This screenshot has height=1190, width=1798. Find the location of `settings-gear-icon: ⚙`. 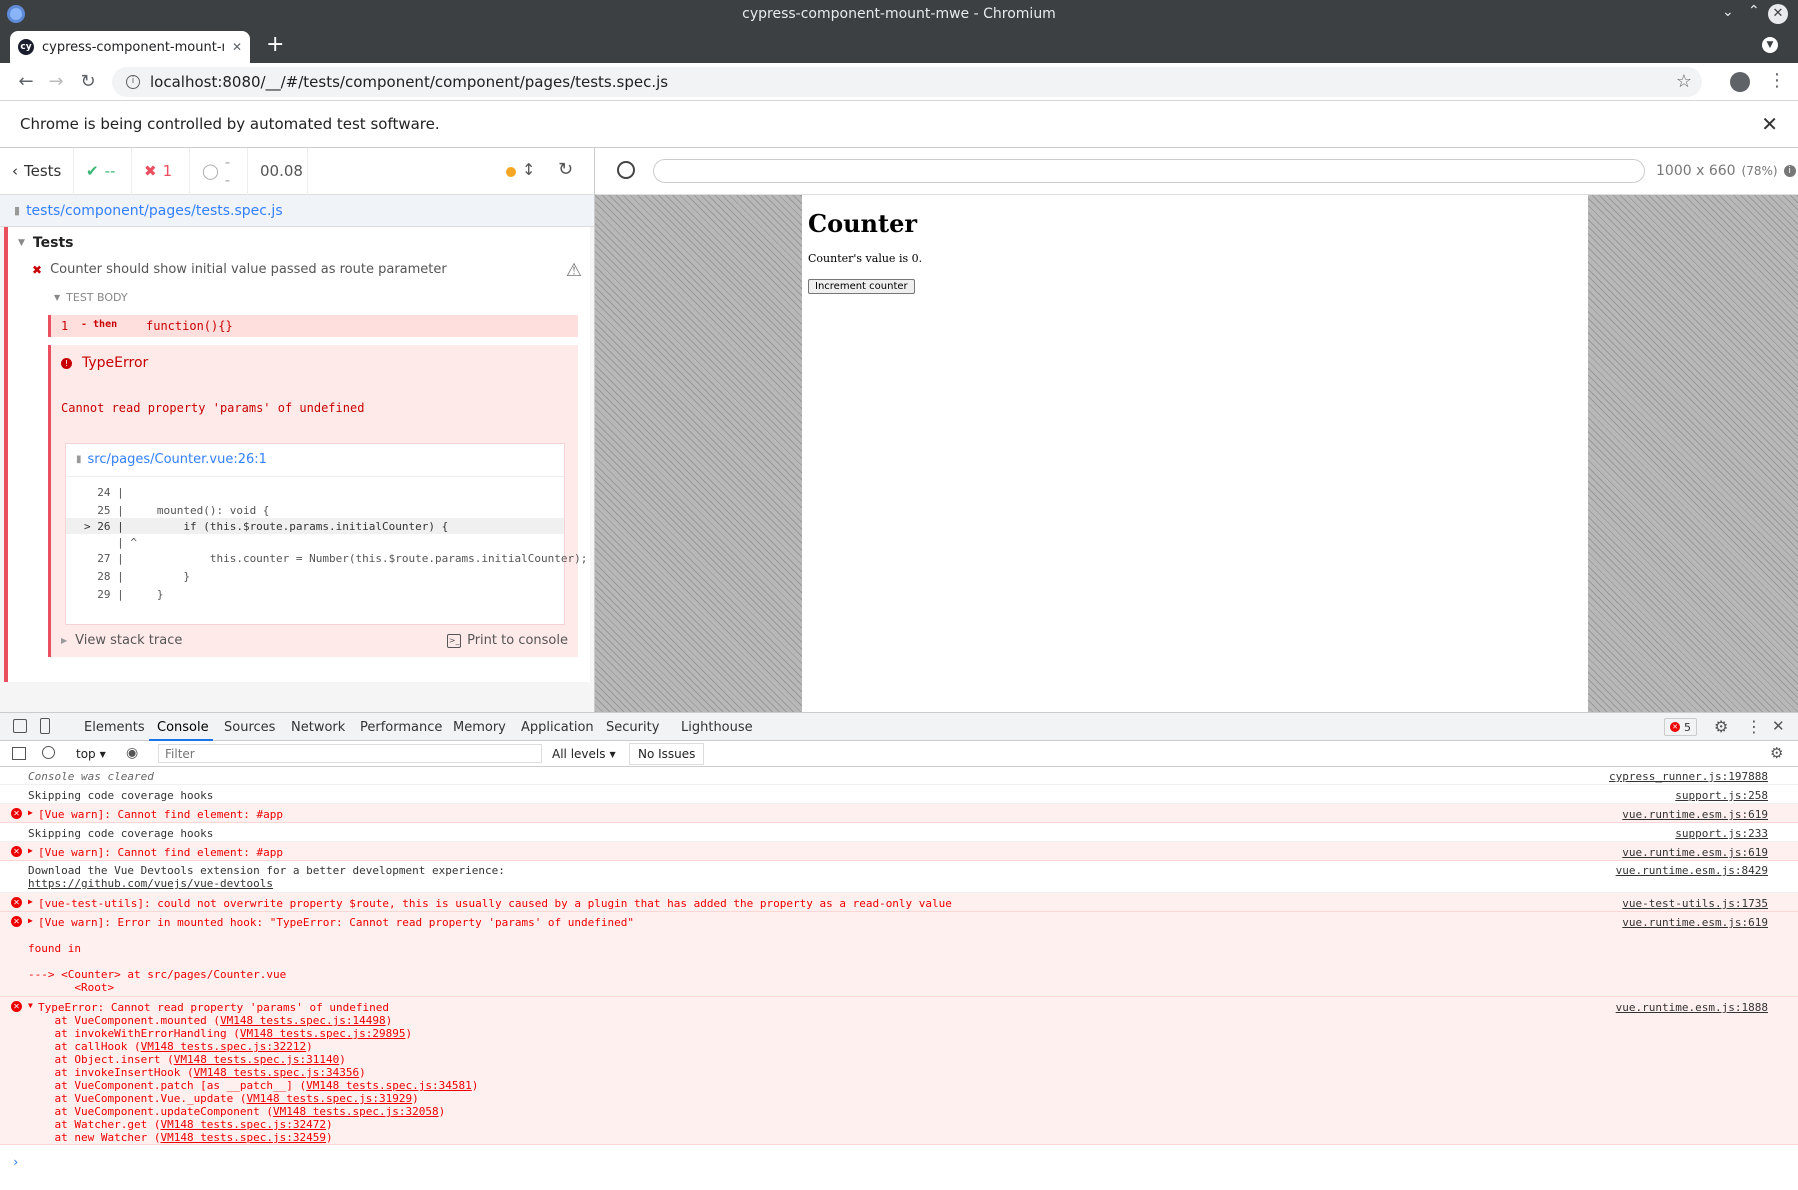

settings-gear-icon: ⚙ is located at coordinates (1721, 726).